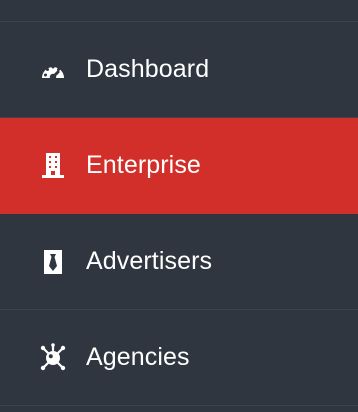  Describe the element at coordinates (179, 11) in the screenshot. I see `sidebar-top-edge` at that location.